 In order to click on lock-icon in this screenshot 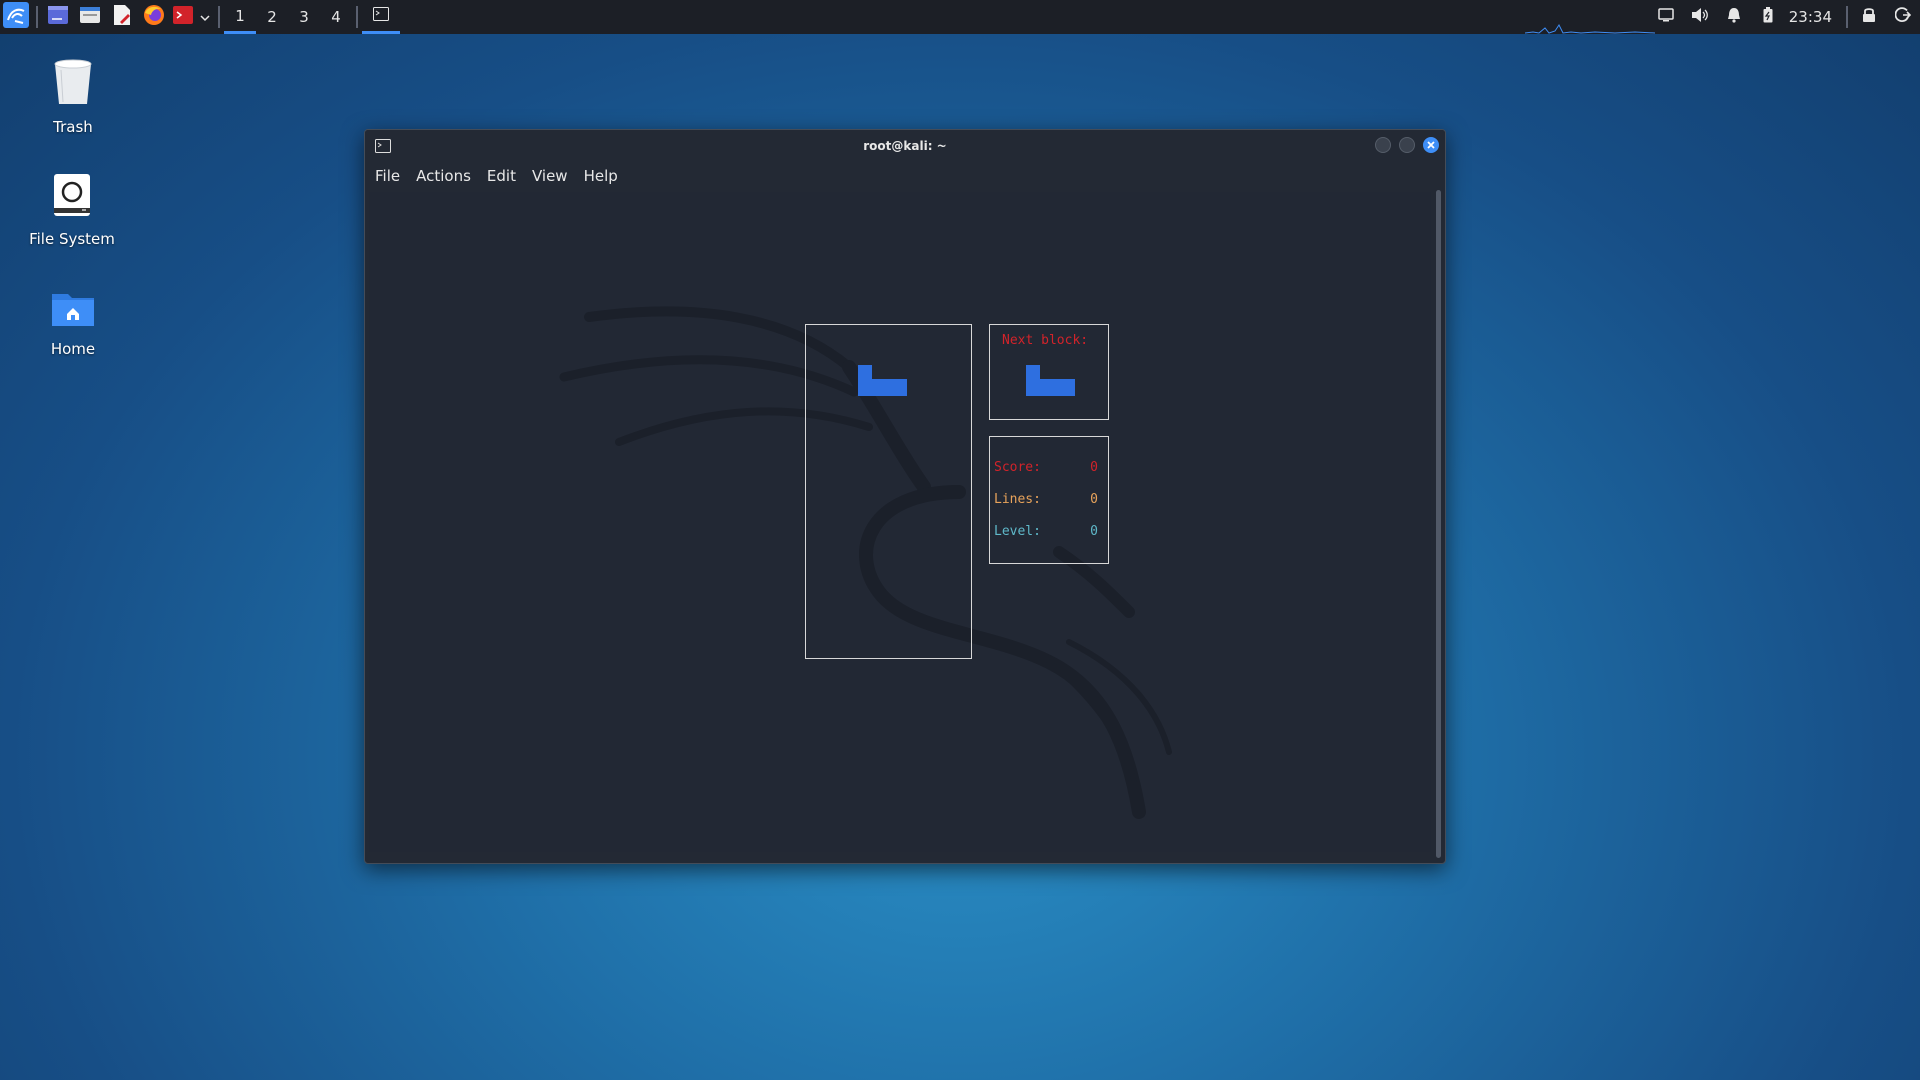, I will do `click(1869, 17)`.